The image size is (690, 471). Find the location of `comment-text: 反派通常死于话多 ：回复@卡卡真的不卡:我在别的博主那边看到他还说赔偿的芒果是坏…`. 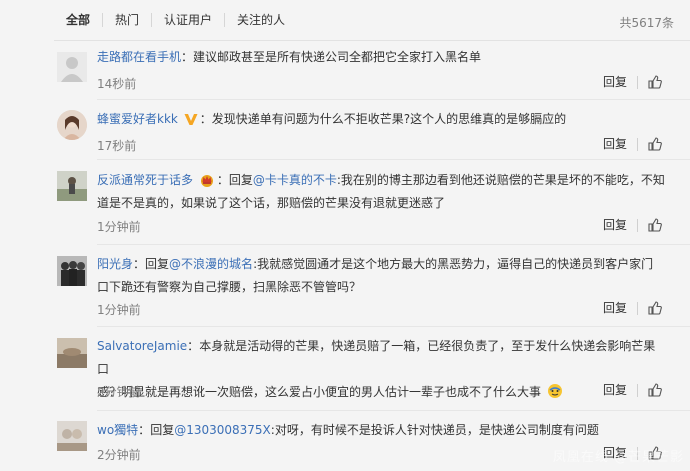

comment-text: 反派通常死于话多 ：回复@卡卡真的不卡:我在别的博主那边看到他还说赔偿的芒果是坏… is located at coordinates (382, 192).